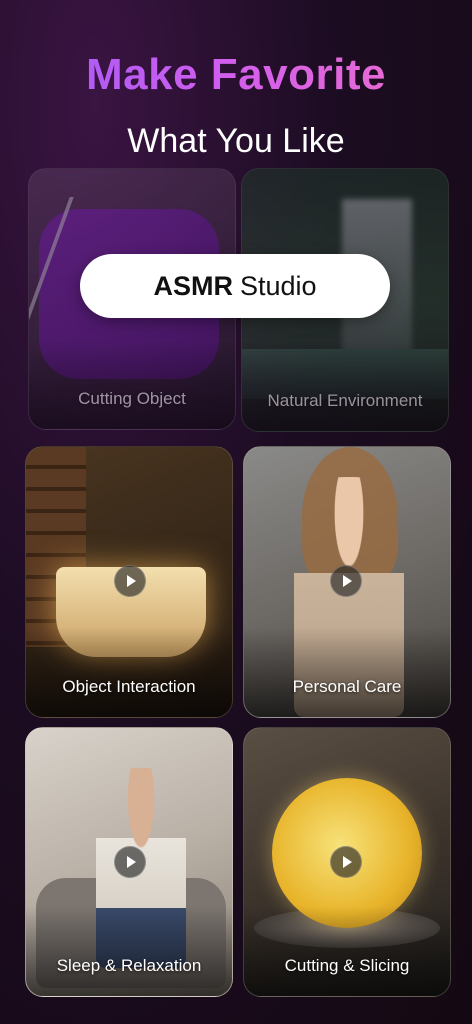  What do you see at coordinates (236, 141) in the screenshot?
I see `subheadline: What You Like` at bounding box center [236, 141].